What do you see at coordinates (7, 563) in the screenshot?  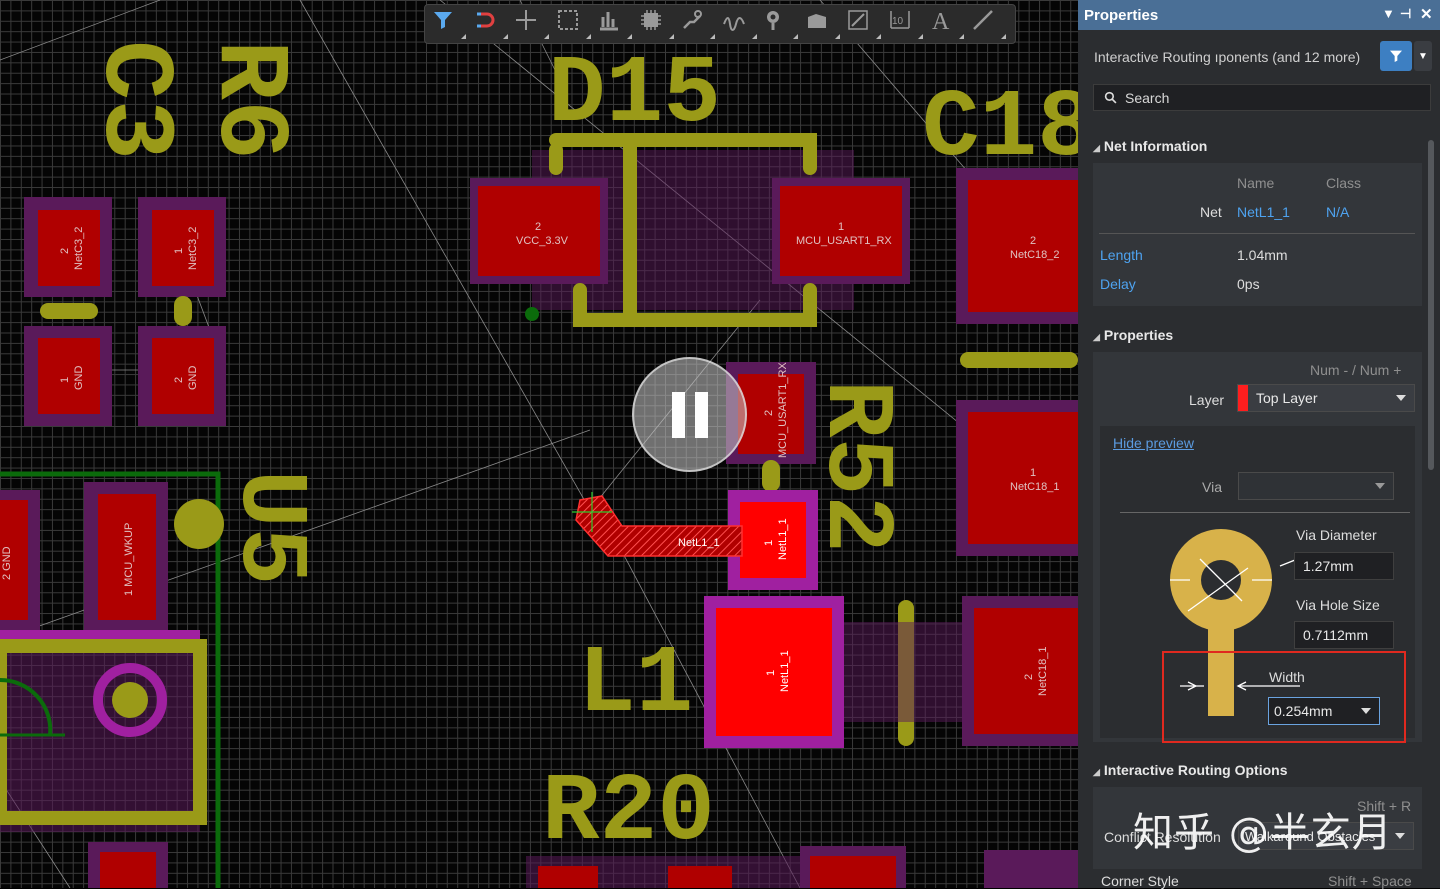 I see `pad-label: 2 GND` at bounding box center [7, 563].